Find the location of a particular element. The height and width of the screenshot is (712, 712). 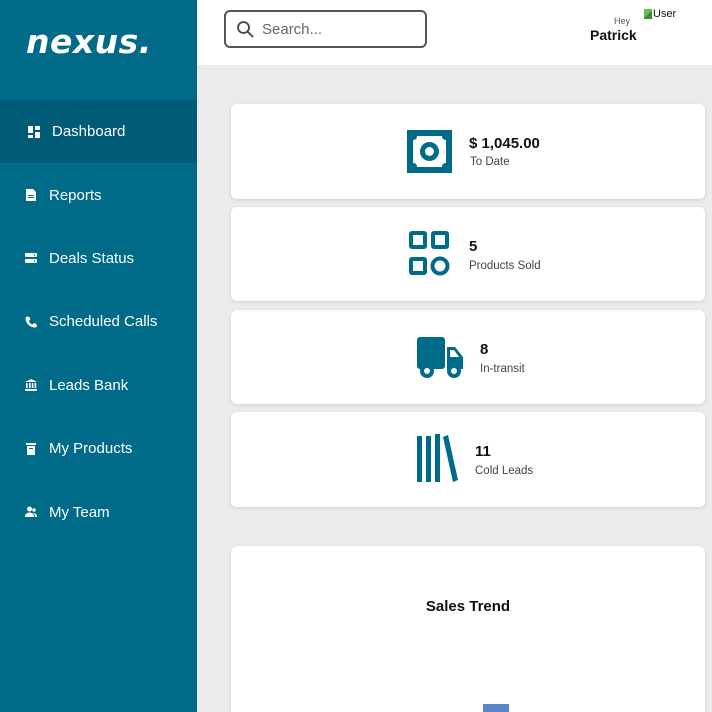

search-input is located at coordinates (337, 29).